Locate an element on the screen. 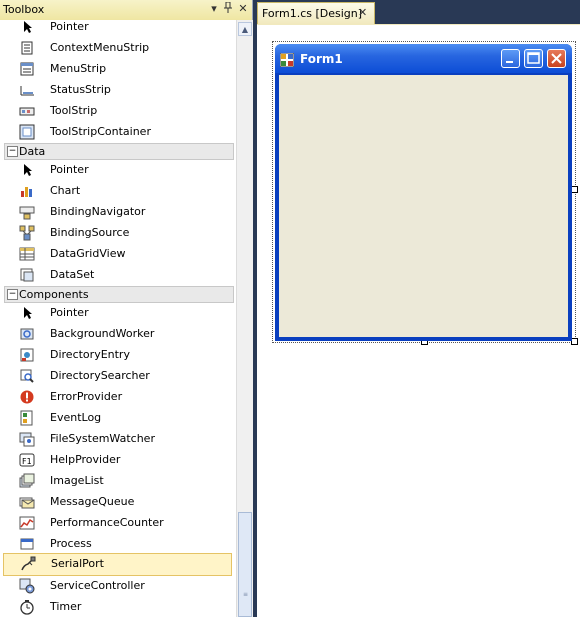 Image resolution: width=580 pixels, height=617 pixels. toolbox-item-backgroundworker: BackgroundWorker is located at coordinates (117, 333).